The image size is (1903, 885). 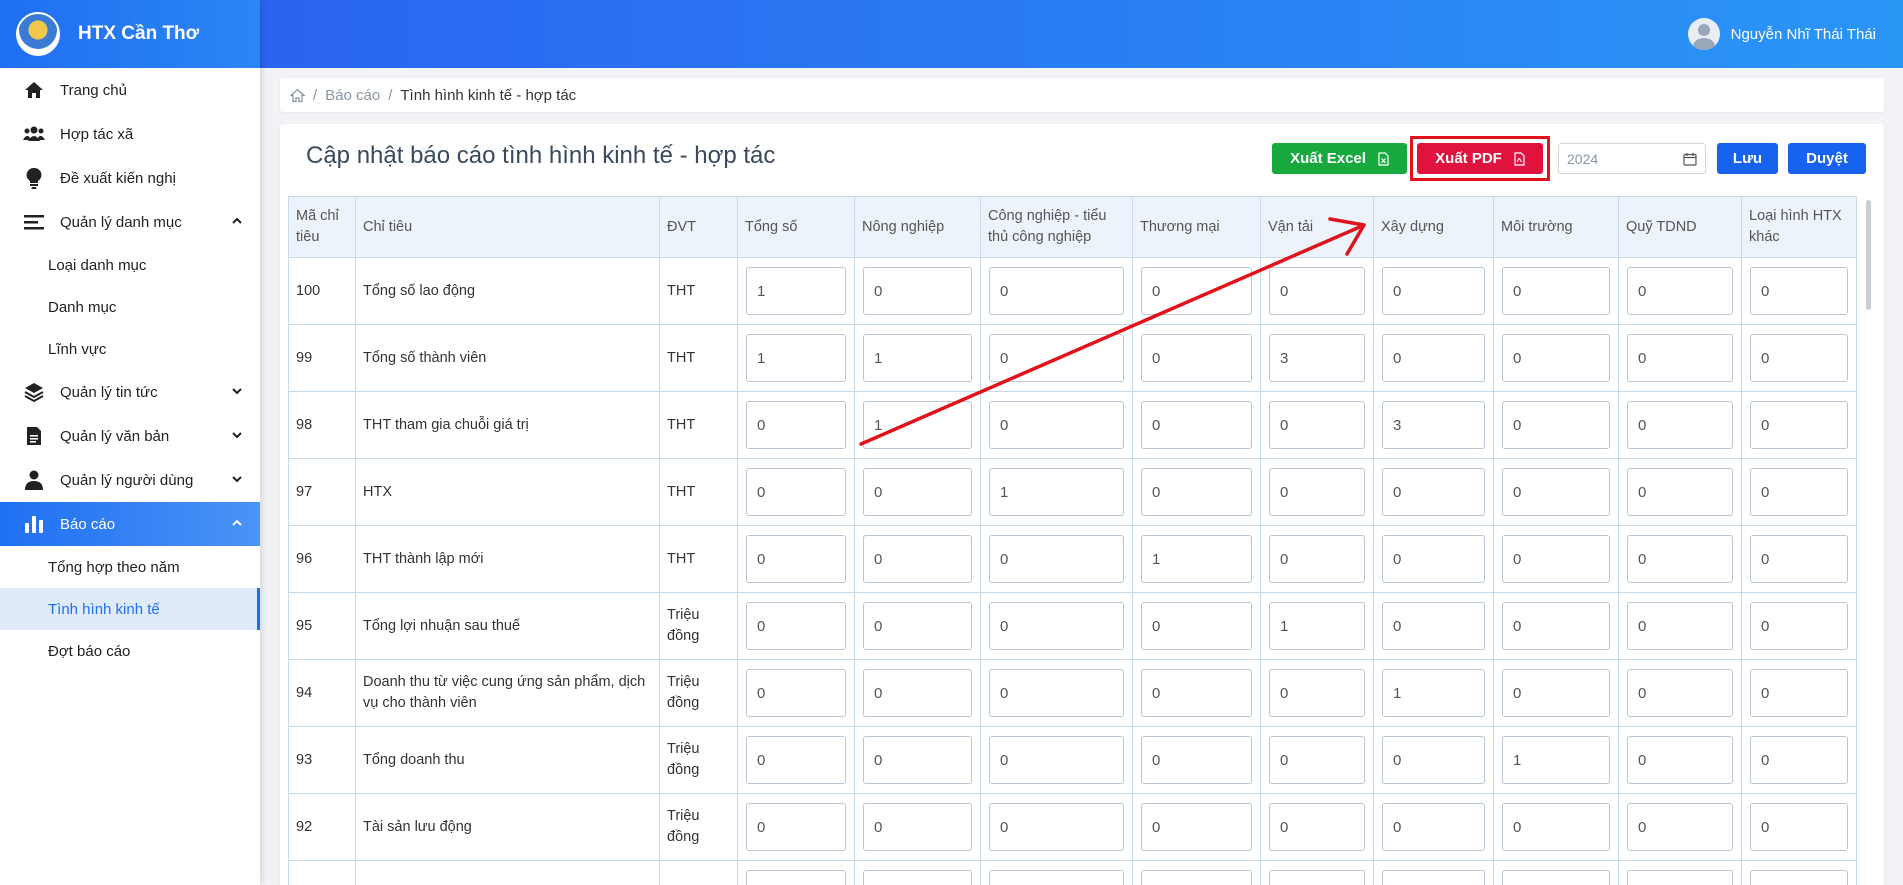 I want to click on sidebar-item-yearly-summary: Tổng hợp theo năm, so click(x=130, y=567).